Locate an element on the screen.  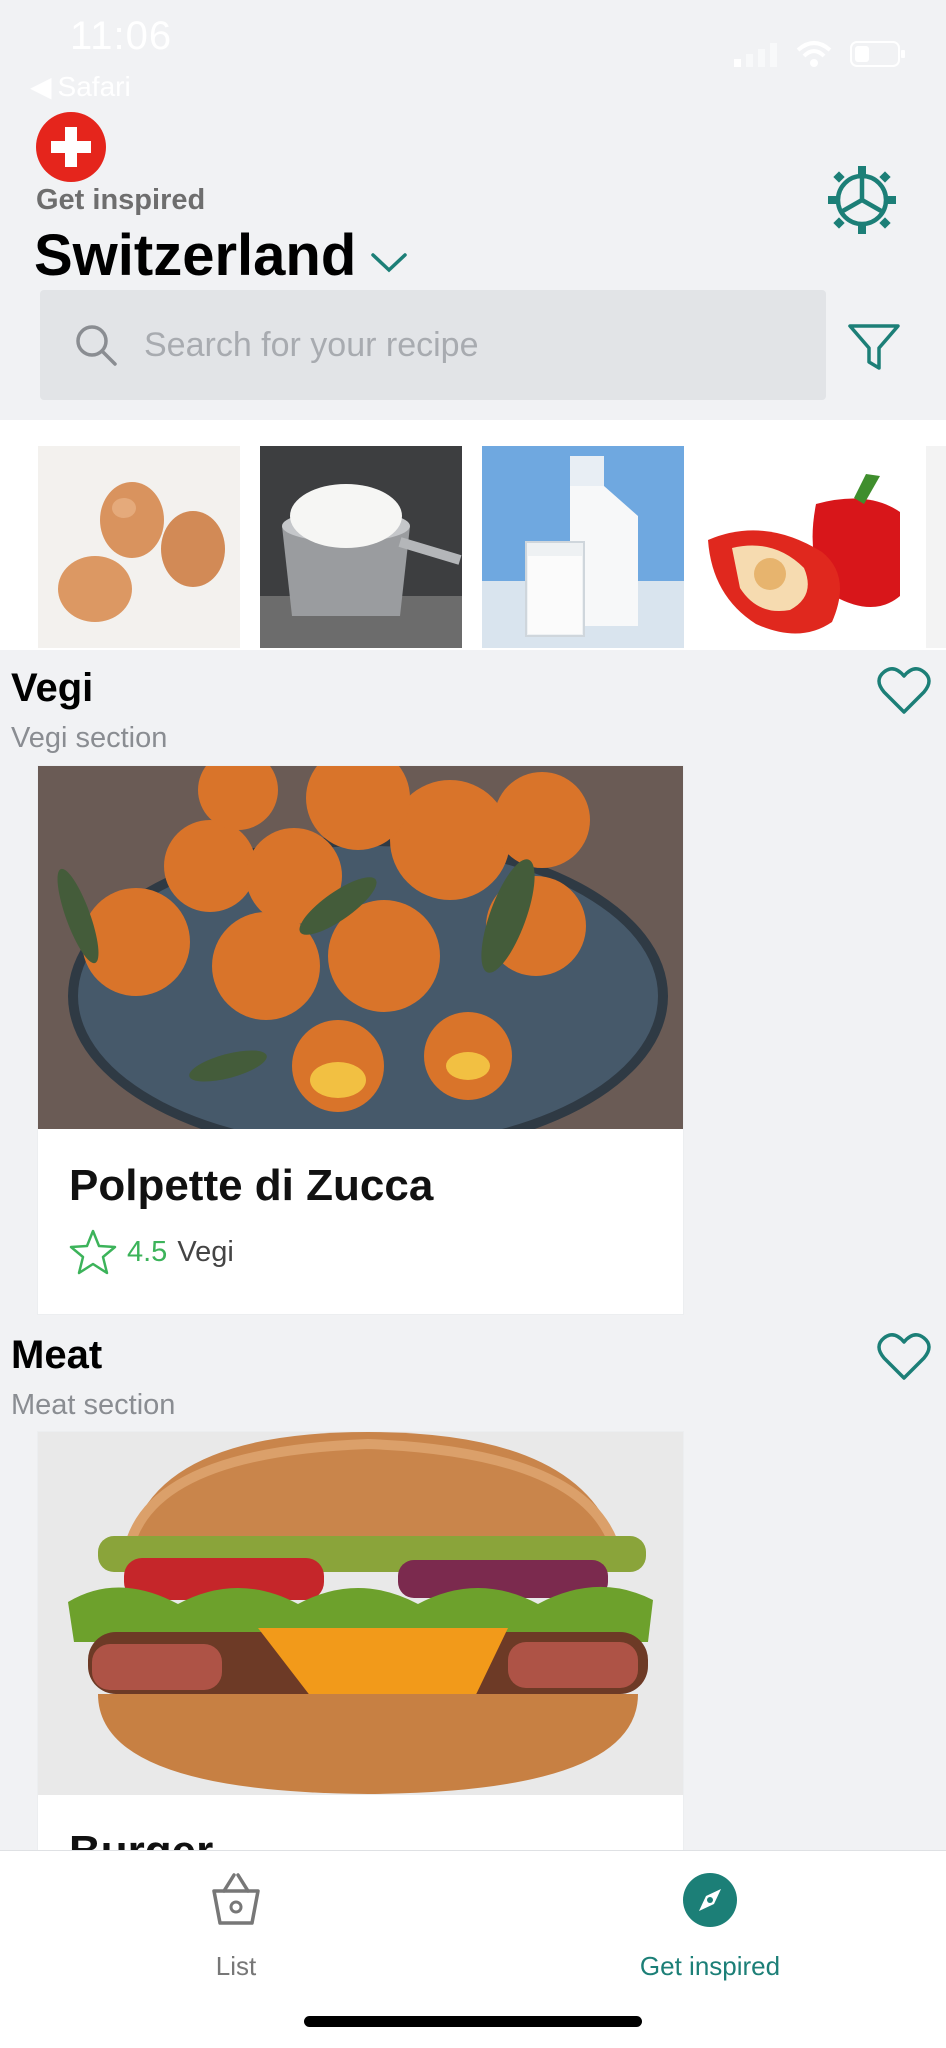
back-label: Safari is located at coordinates (94, 86).